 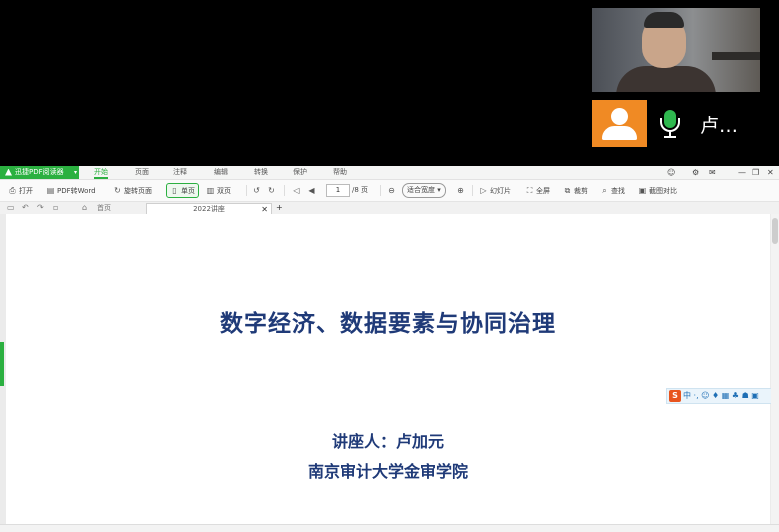 I want to click on home-icon: ⌂, so click(x=84, y=208).